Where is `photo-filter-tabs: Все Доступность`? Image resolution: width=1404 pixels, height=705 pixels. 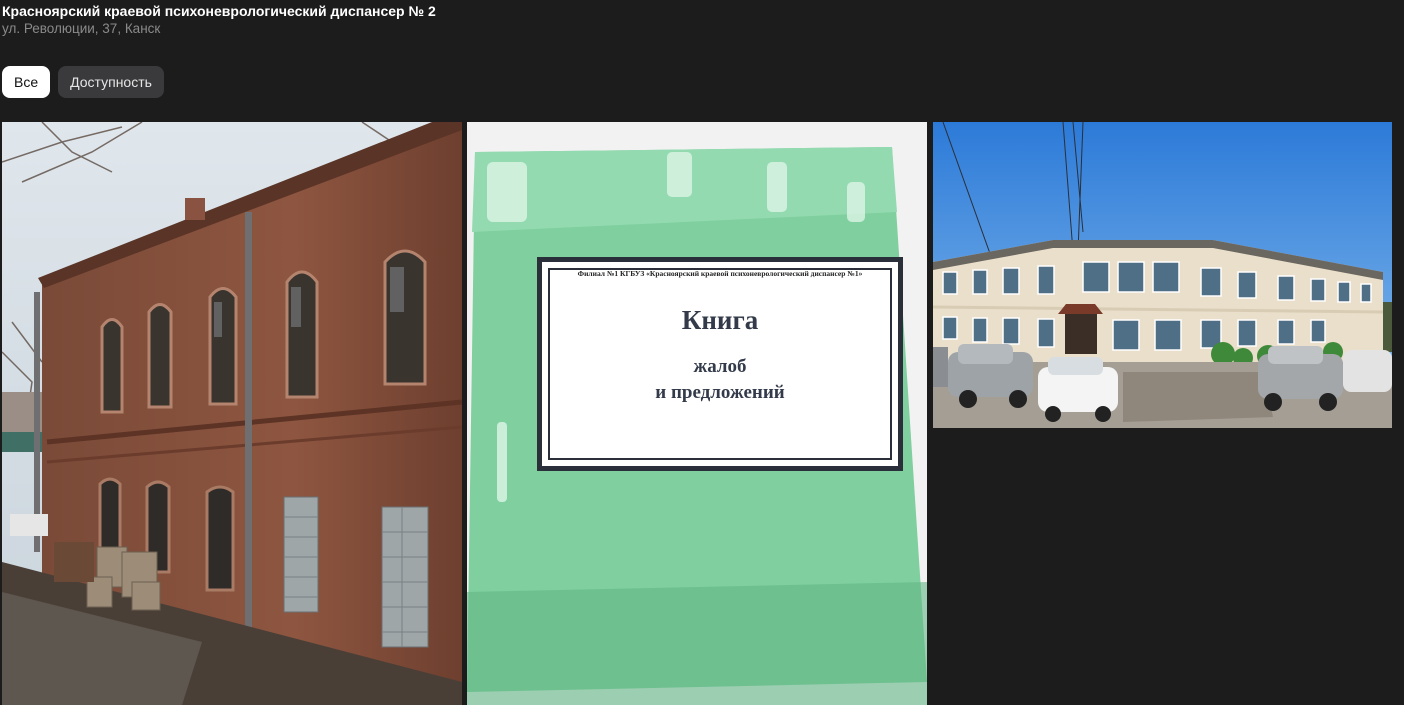
photo-filter-tabs: Все Доступность is located at coordinates (83, 82).